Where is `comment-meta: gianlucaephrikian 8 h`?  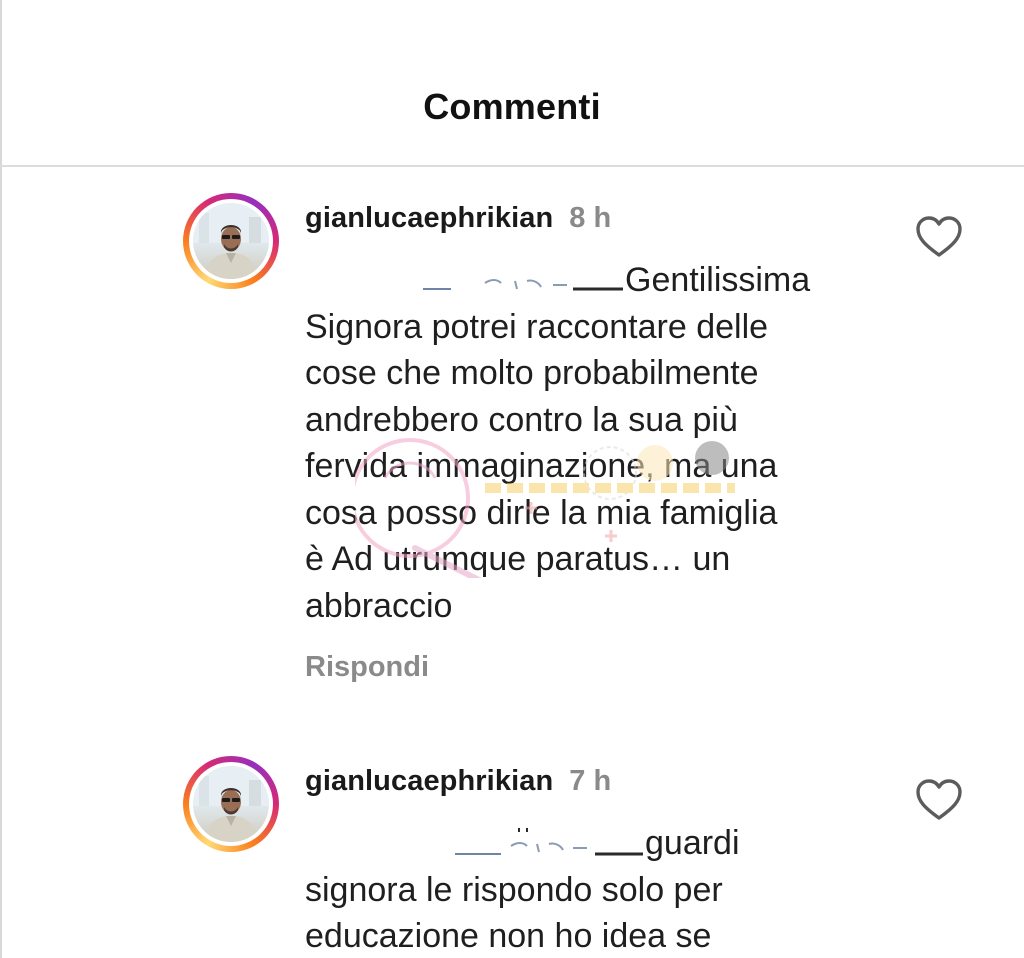
comment-meta: gianlucaephrikian 8 h is located at coordinates (595, 218).